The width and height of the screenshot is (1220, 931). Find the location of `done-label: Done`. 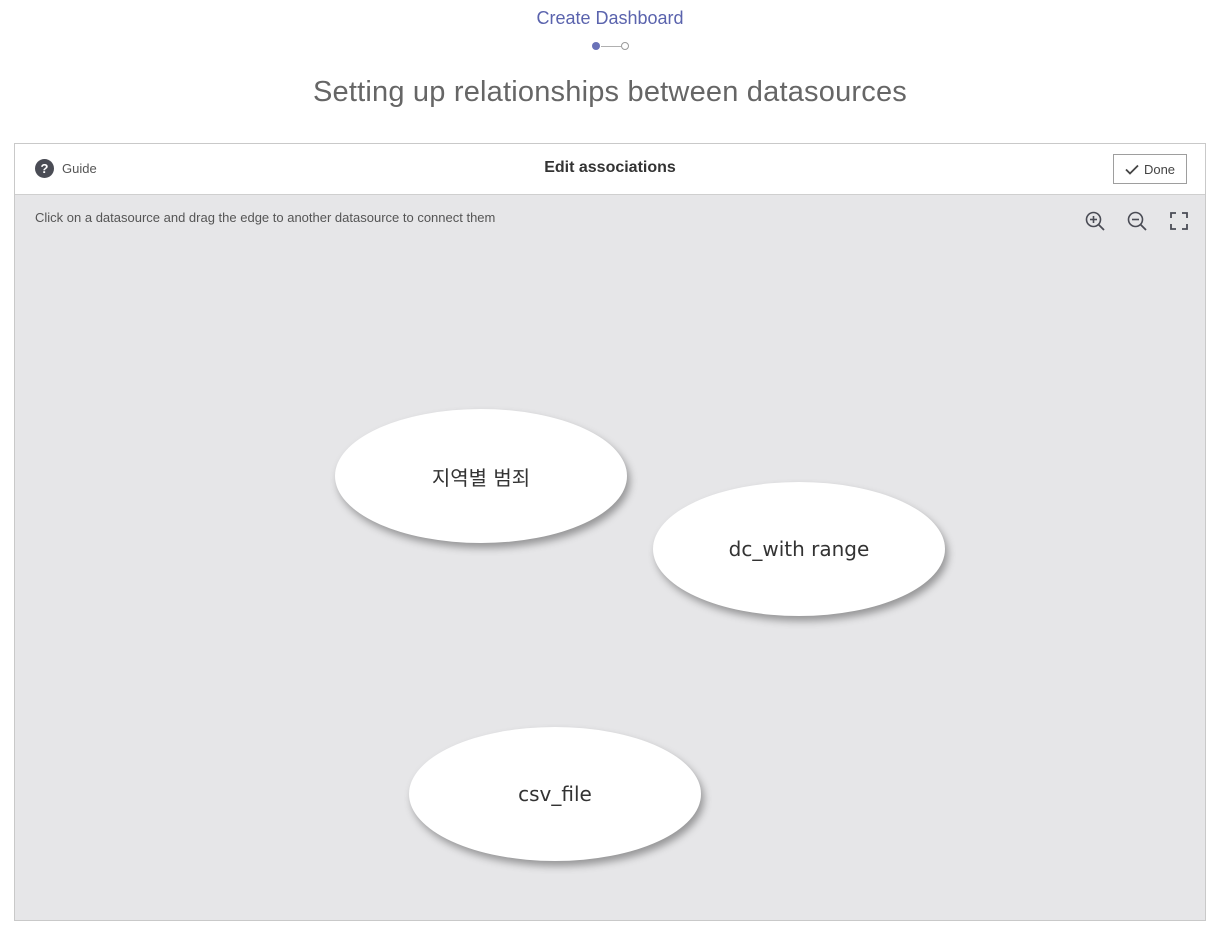

done-label: Done is located at coordinates (1159, 169).